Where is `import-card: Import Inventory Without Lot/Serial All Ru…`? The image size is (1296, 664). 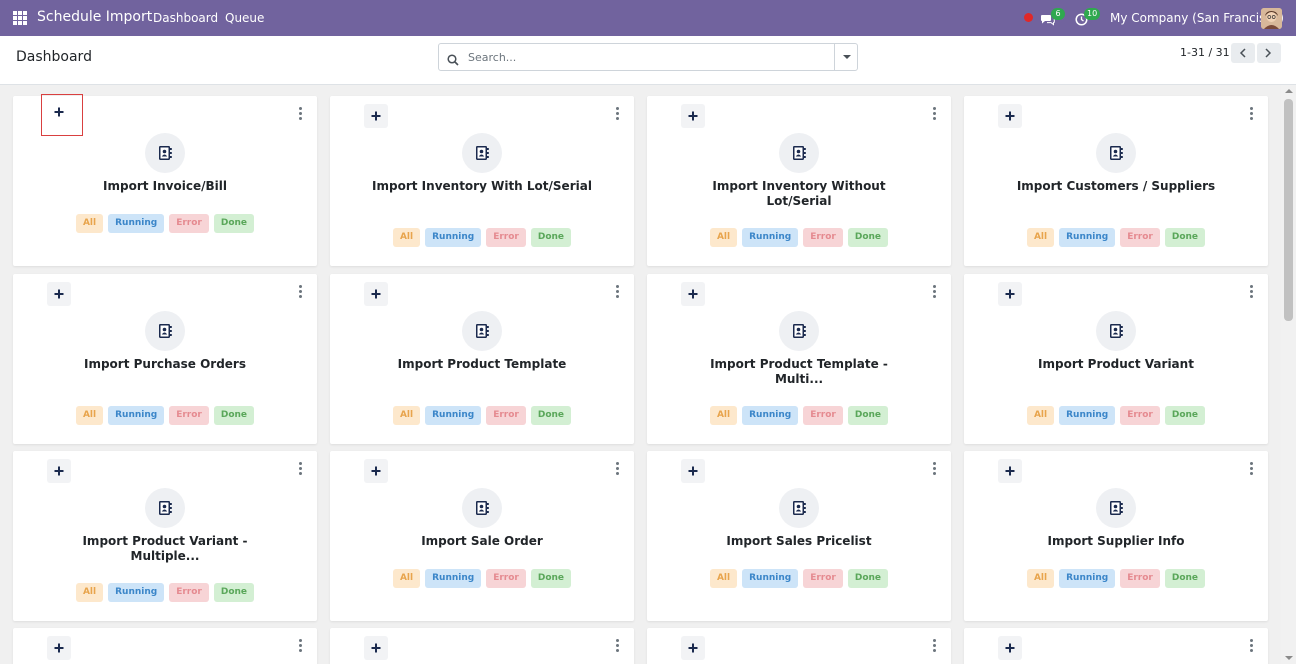 import-card: Import Inventory Without Lot/Serial All Ru… is located at coordinates (799, 181).